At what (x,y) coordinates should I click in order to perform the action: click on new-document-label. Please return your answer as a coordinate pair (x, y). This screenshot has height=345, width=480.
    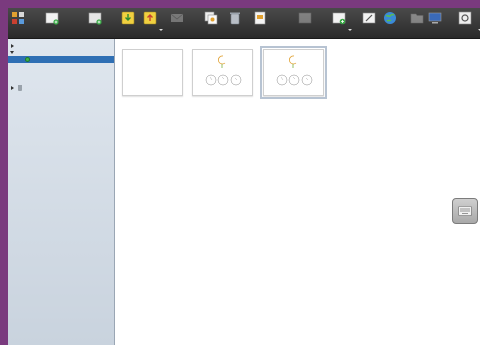
    Looking at the image, I should click on (52, 31).